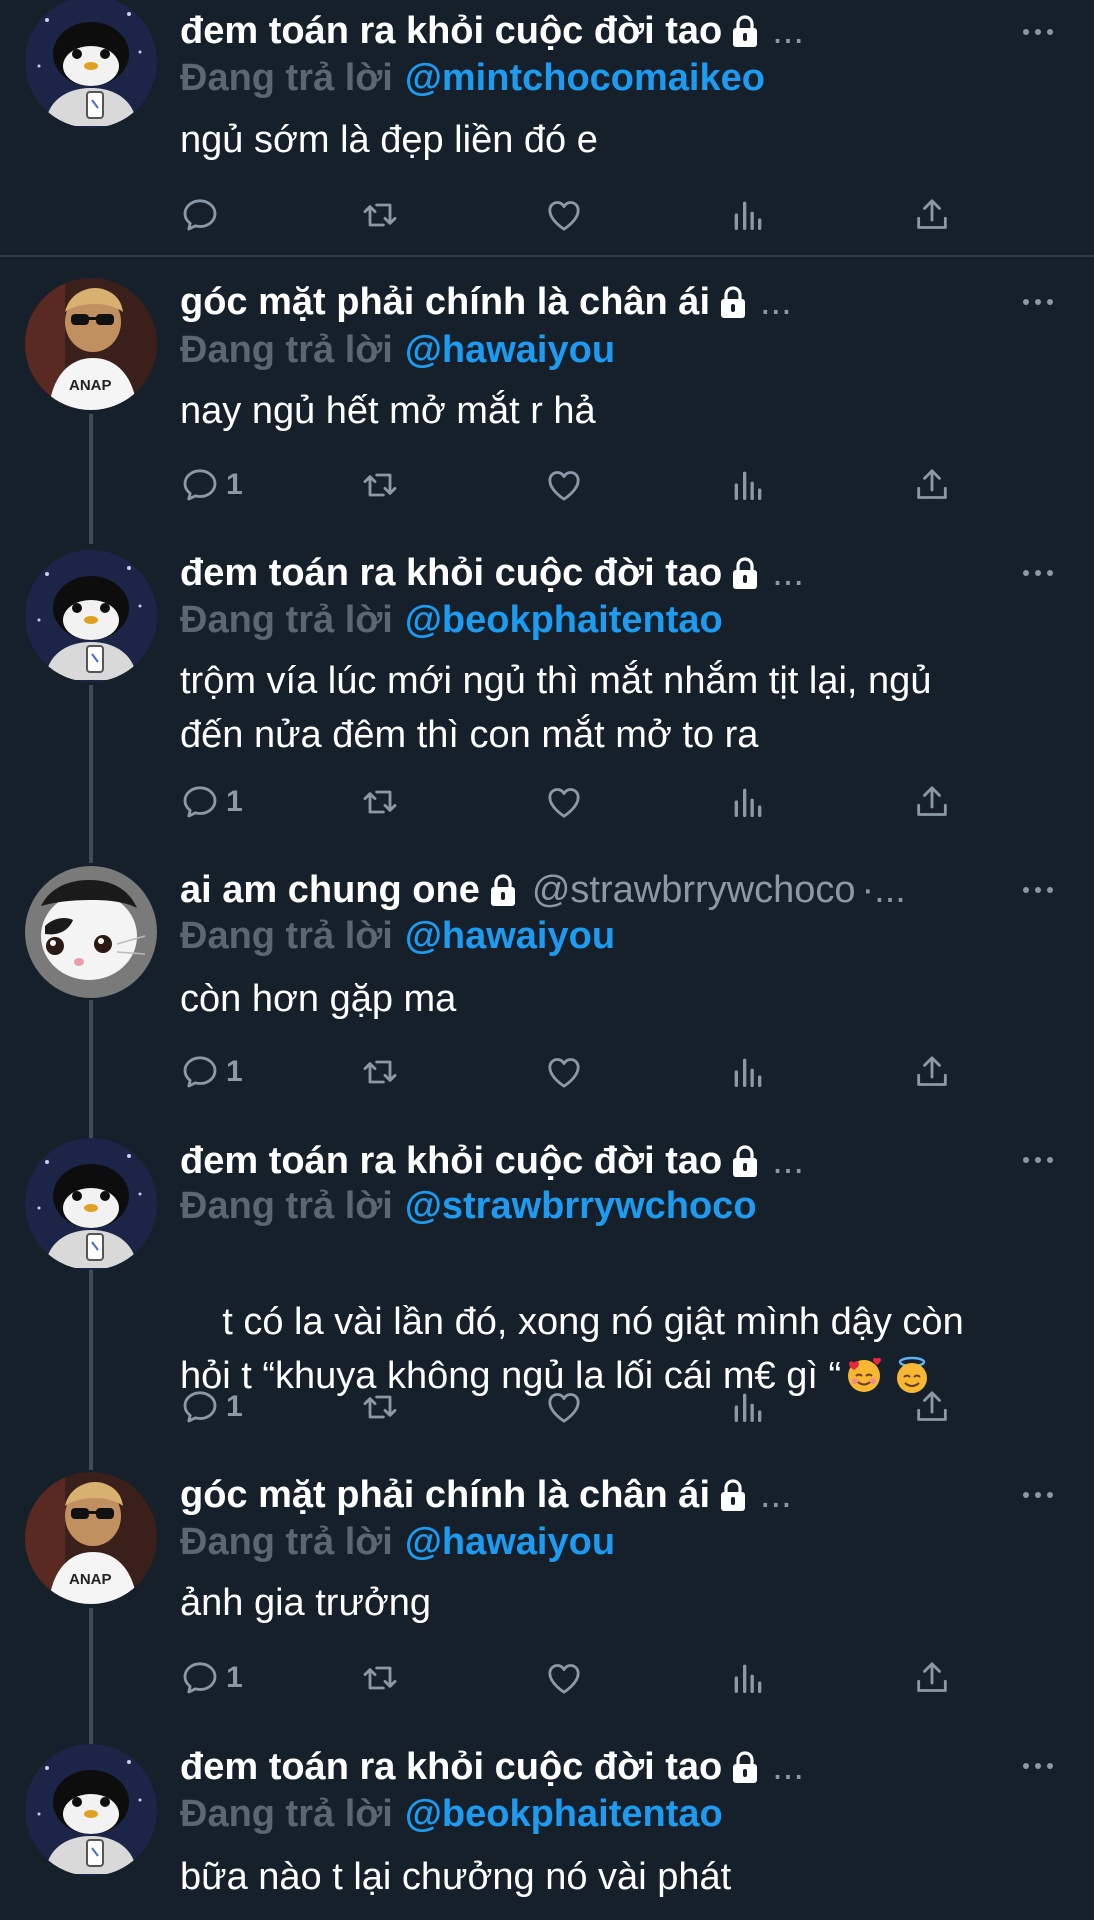 This screenshot has width=1094, height=1920. I want to click on replying-to-handle-link: @strawbrrywchoco, so click(581, 1206).